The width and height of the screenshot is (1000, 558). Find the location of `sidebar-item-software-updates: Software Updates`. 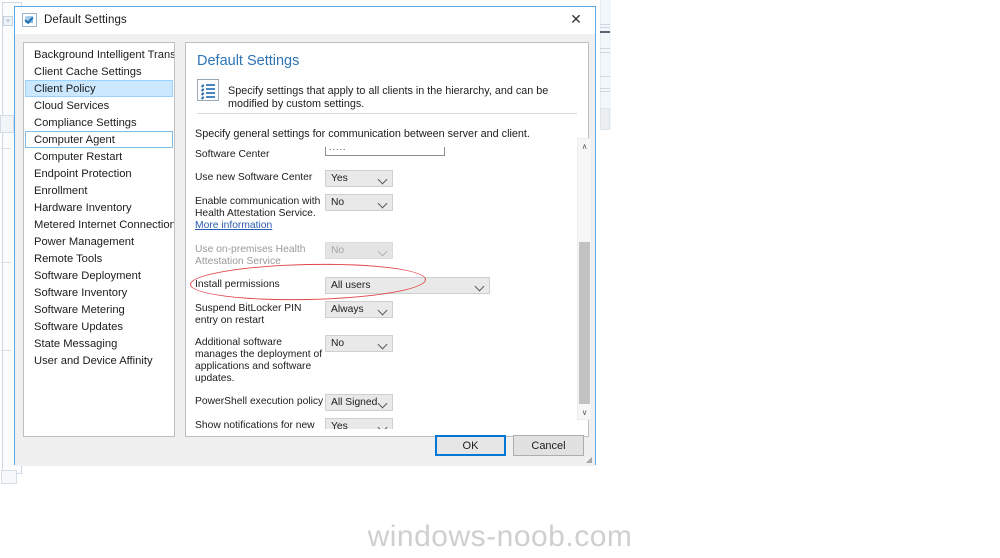

sidebar-item-software-updates: Software Updates is located at coordinates (99, 326).